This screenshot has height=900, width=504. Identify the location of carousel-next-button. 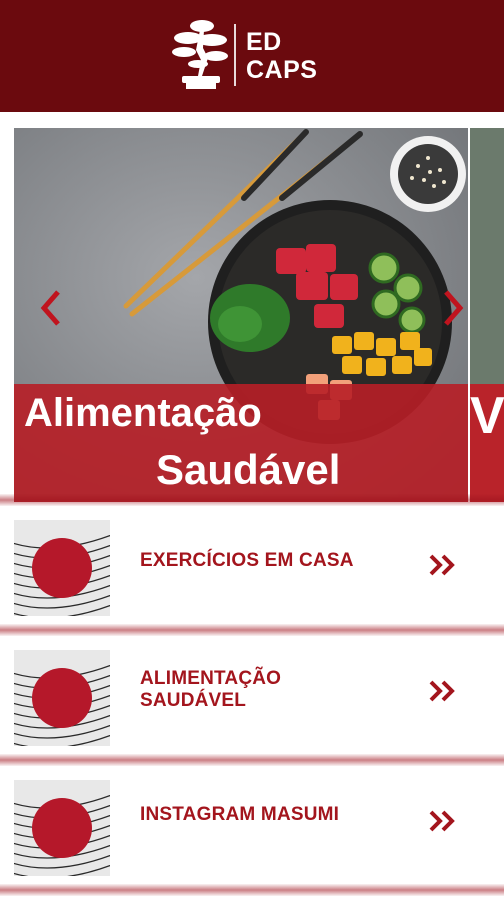
(453, 308).